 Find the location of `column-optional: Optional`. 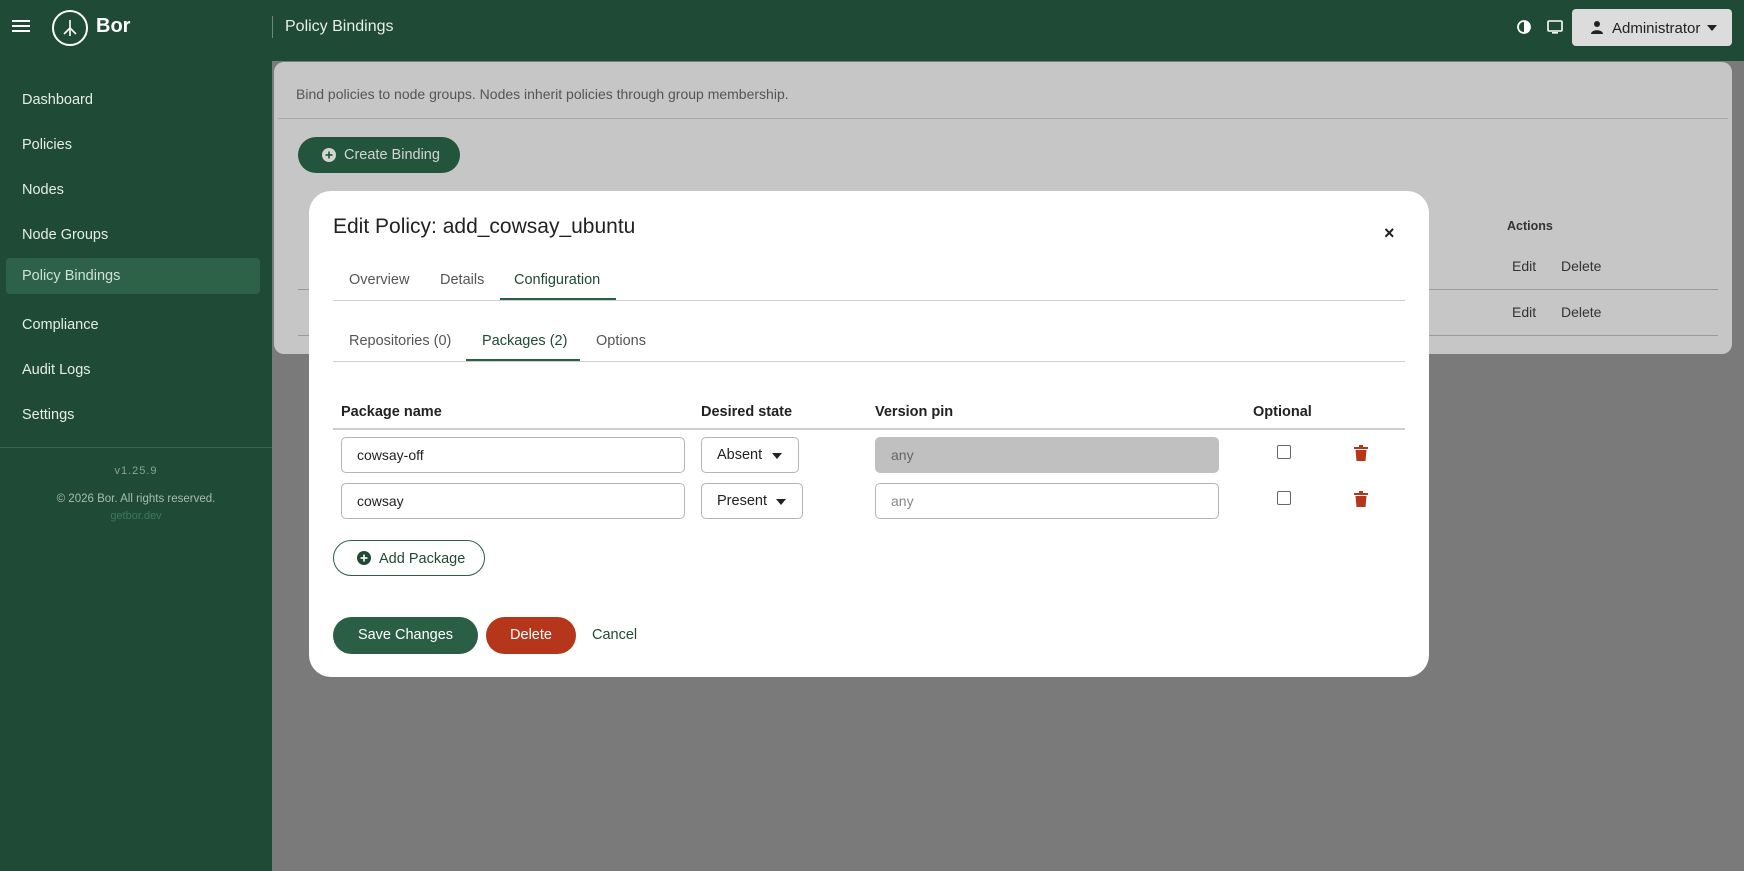

column-optional: Optional is located at coordinates (1282, 412).